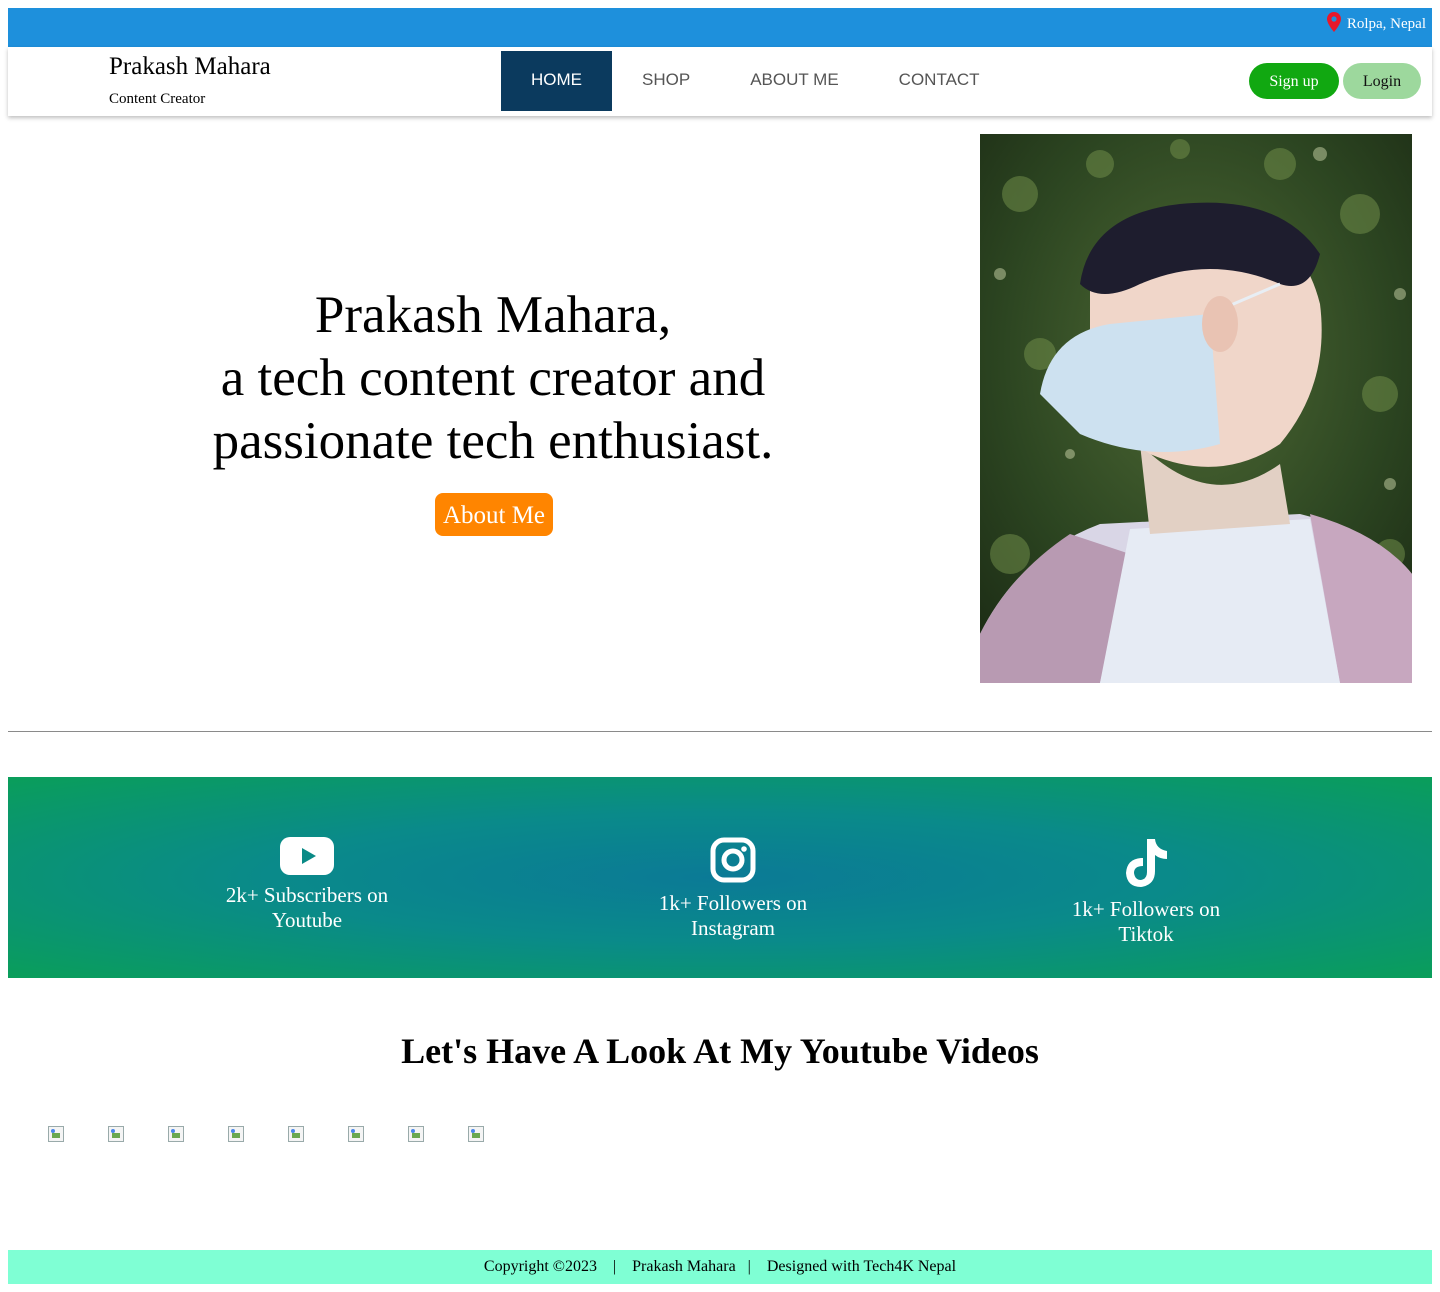  I want to click on location-text: Rolpa, Nepal, so click(1386, 24).